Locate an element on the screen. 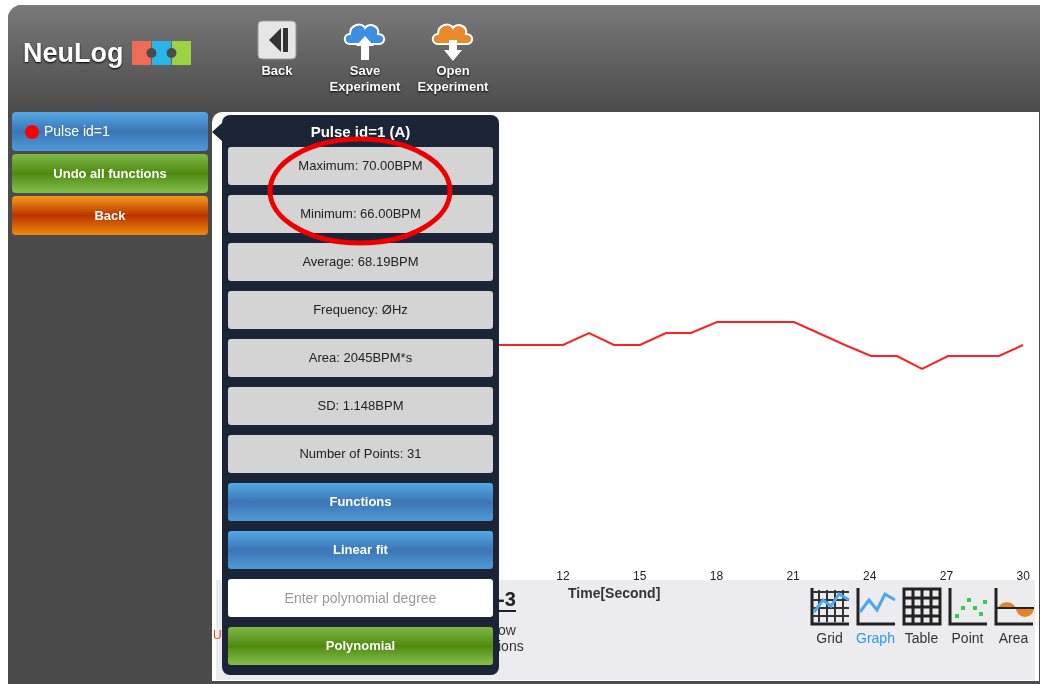 The image size is (1043, 684). statistic-row: SD: 1.148BPM is located at coordinates (360, 405).